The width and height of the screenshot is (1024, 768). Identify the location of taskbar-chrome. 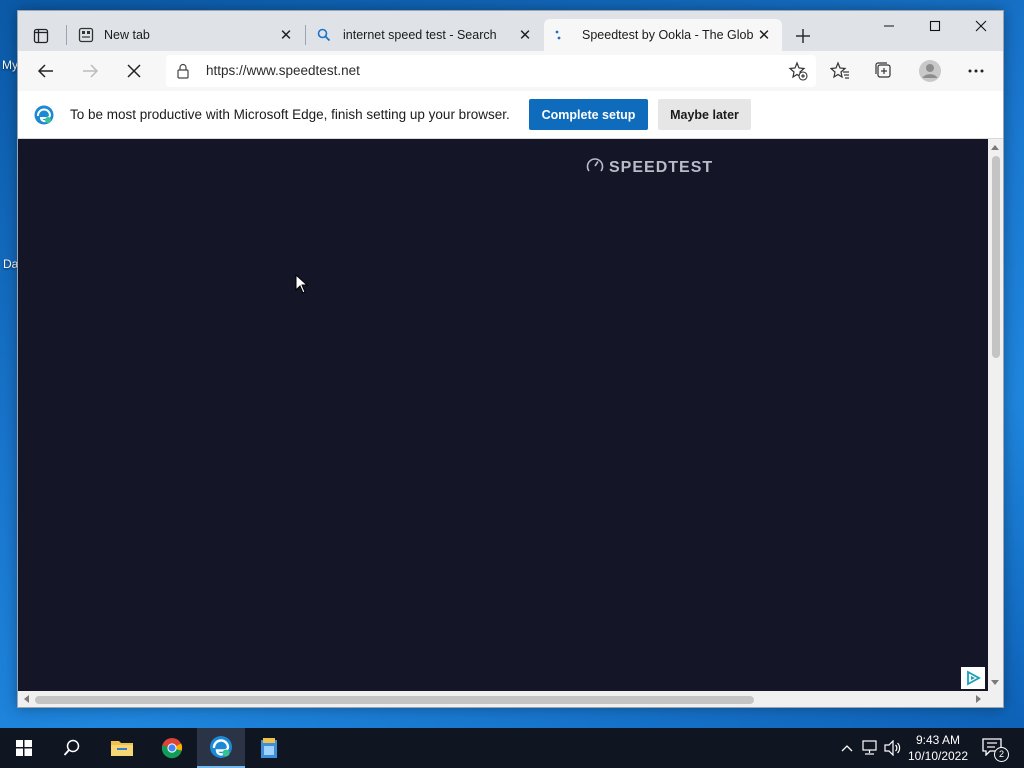
(172, 748).